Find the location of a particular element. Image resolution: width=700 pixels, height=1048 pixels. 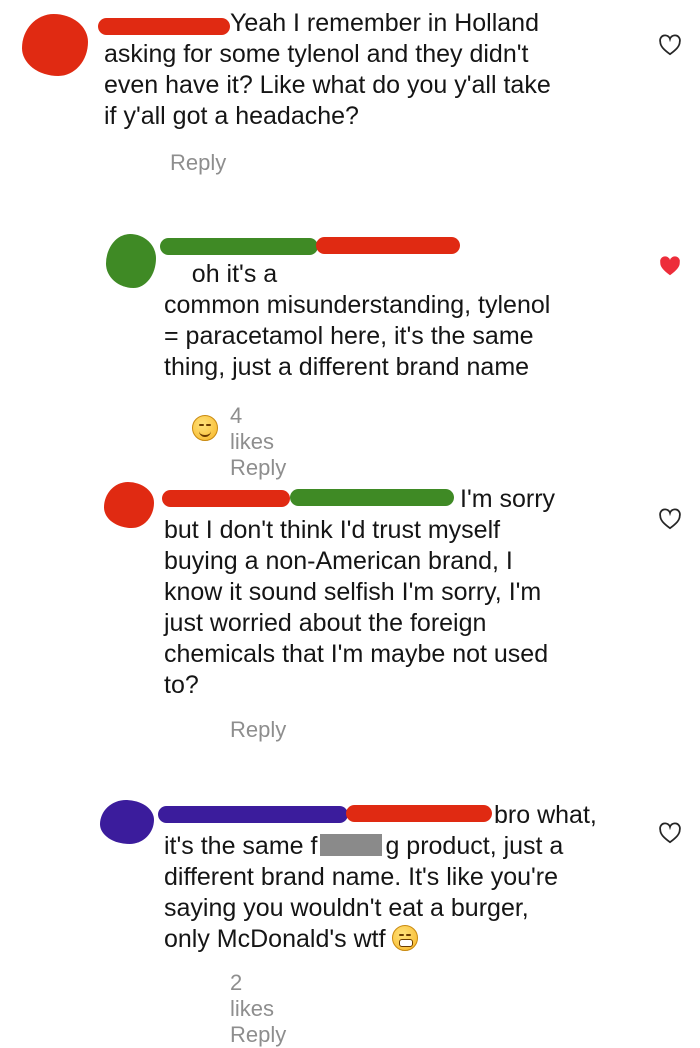

comment-meta: 4 likes Reply is located at coordinates (276, 442).